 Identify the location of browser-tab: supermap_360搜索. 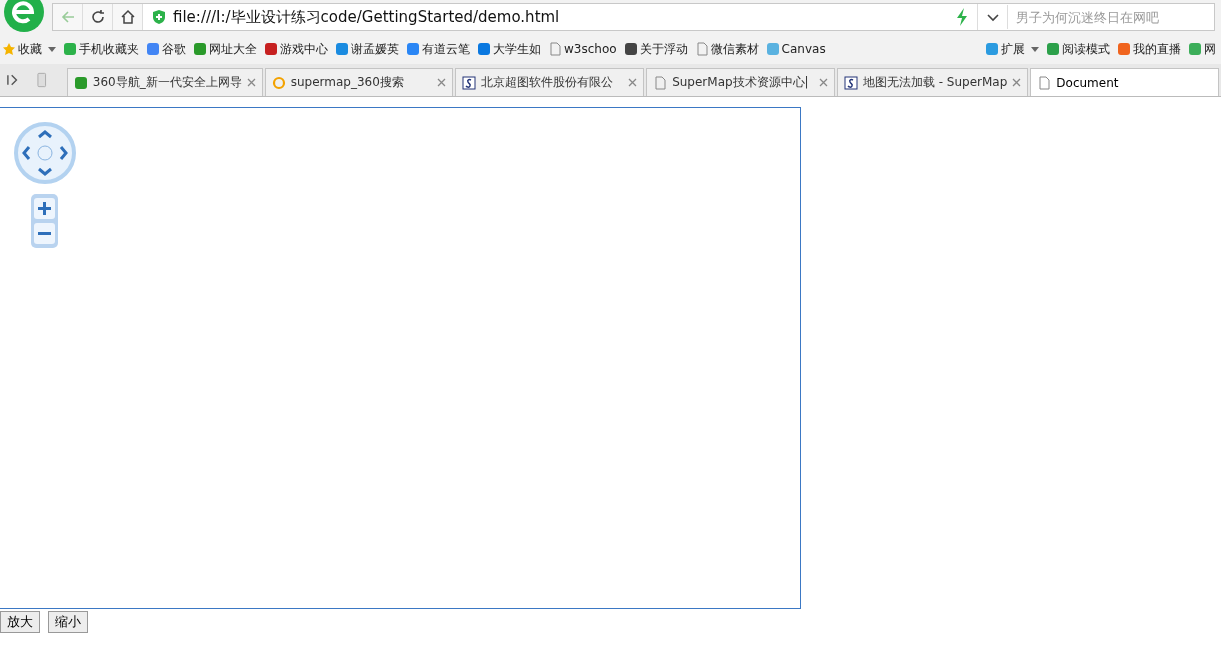
(359, 82).